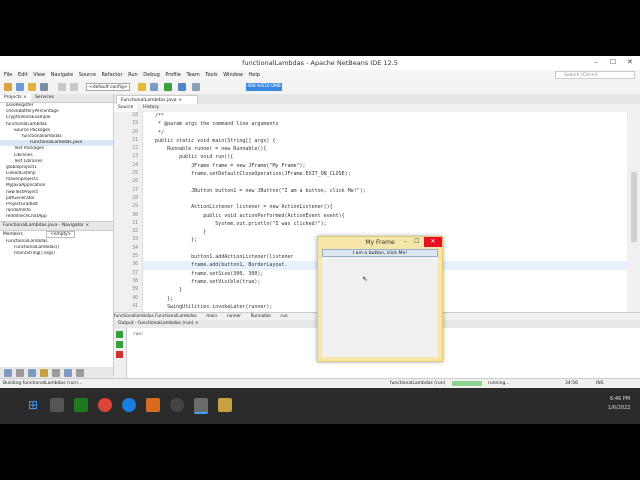 Image resolution: width=640 pixels, height=480 pixels. I want to click on line-number: 37, so click(135, 273).